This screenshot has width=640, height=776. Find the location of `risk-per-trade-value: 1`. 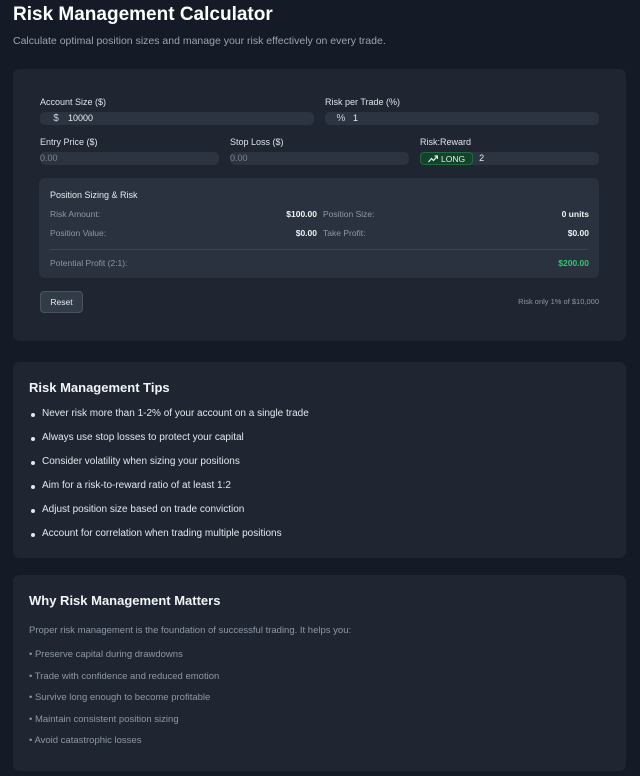

risk-per-trade-value: 1 is located at coordinates (356, 118).